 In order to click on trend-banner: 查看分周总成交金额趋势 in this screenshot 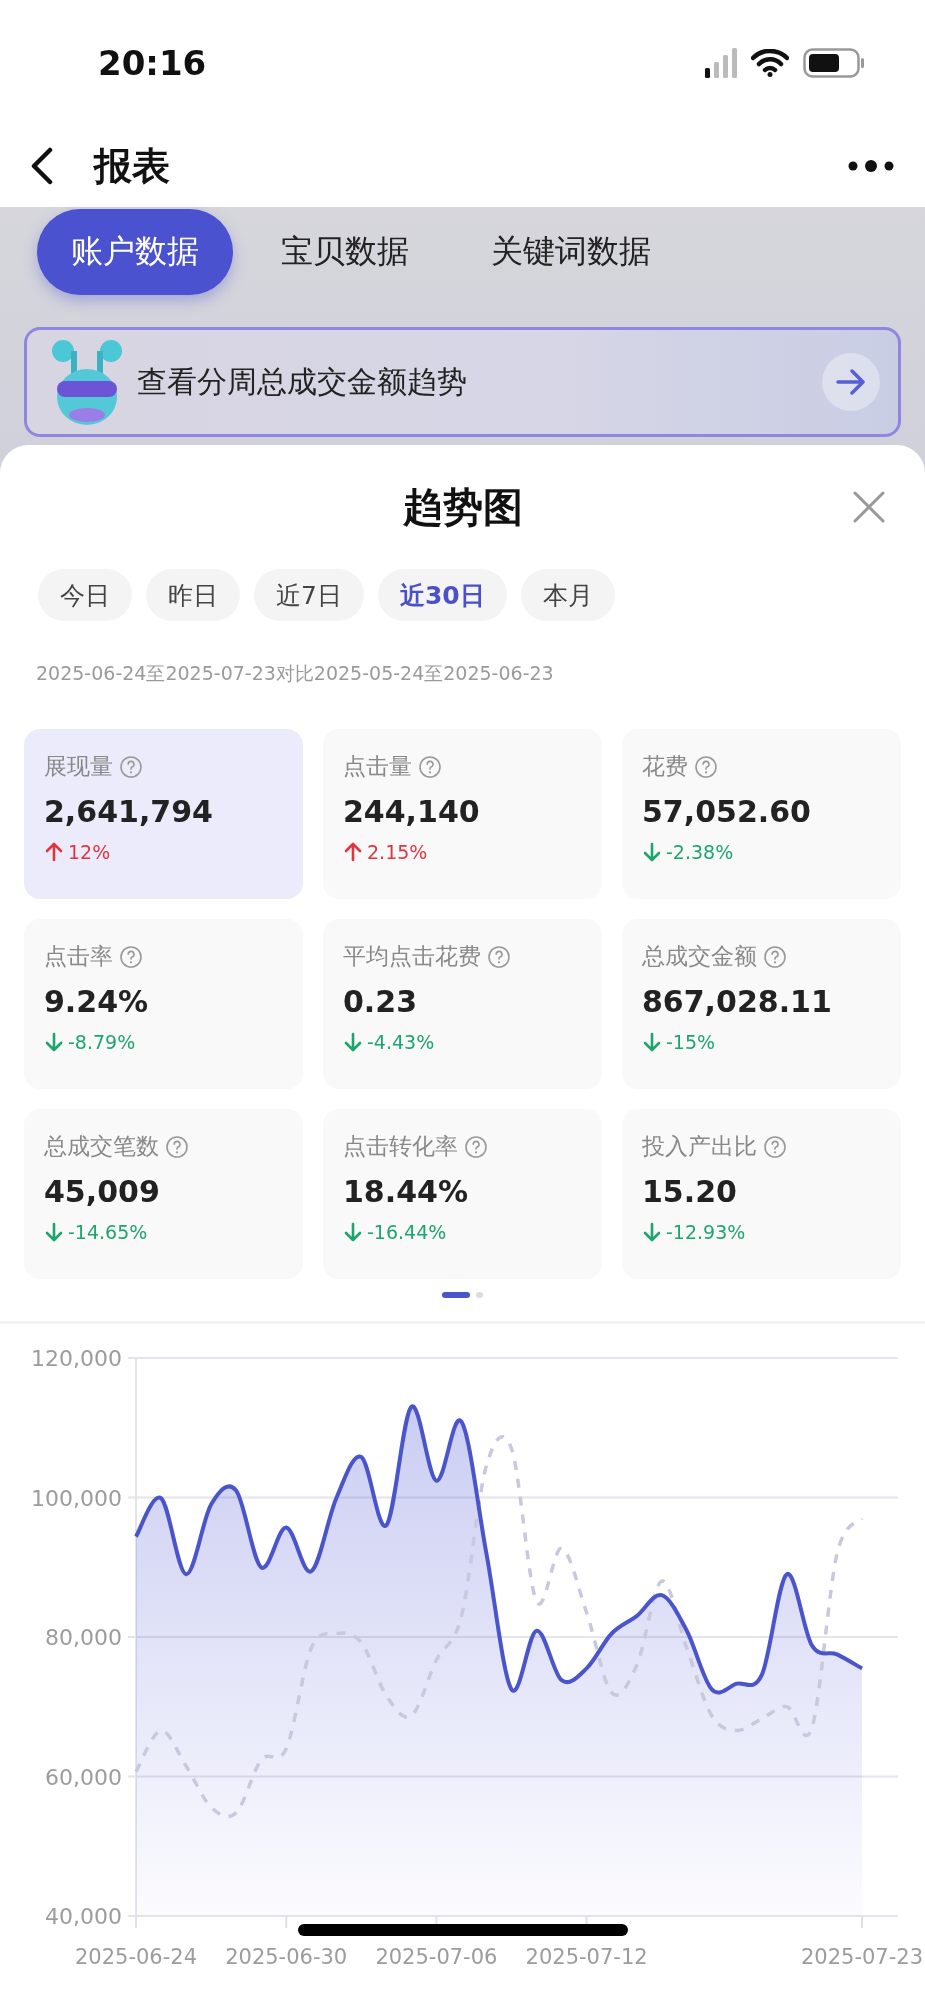, I will do `click(462, 382)`.